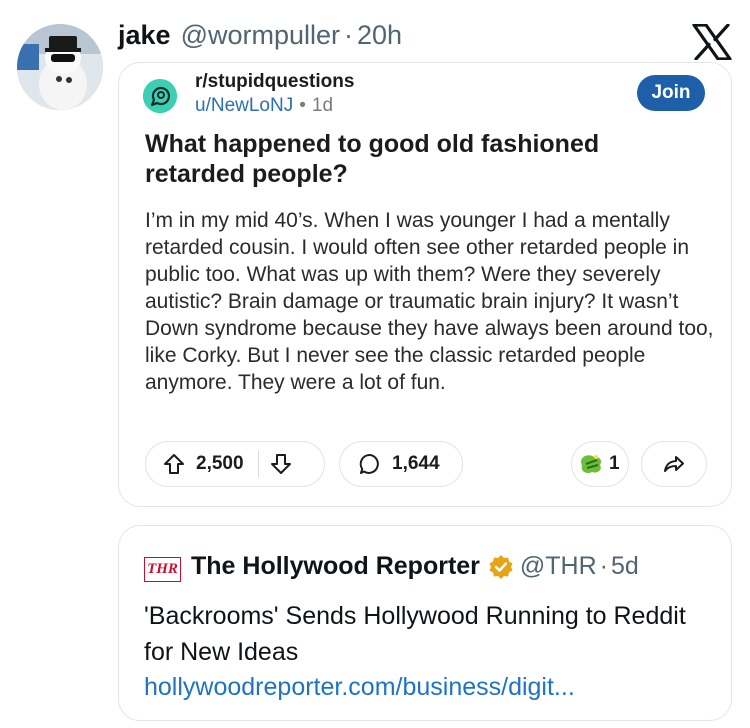 The width and height of the screenshot is (750, 728). I want to click on user-handle: @wormpuller, so click(260, 35).